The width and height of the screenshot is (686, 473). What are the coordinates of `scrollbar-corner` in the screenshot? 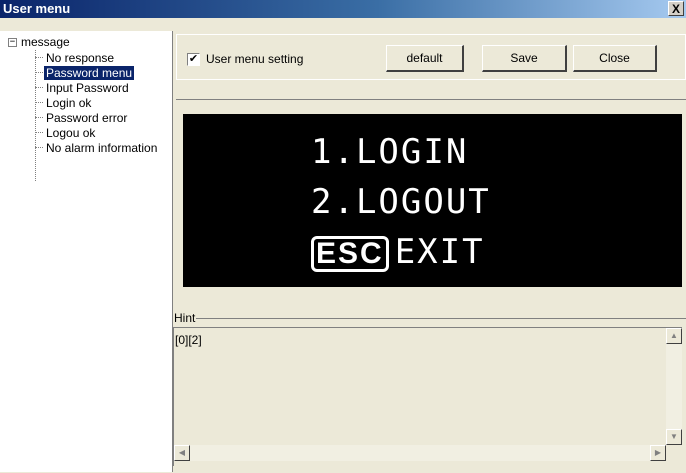 It's located at (674, 453).